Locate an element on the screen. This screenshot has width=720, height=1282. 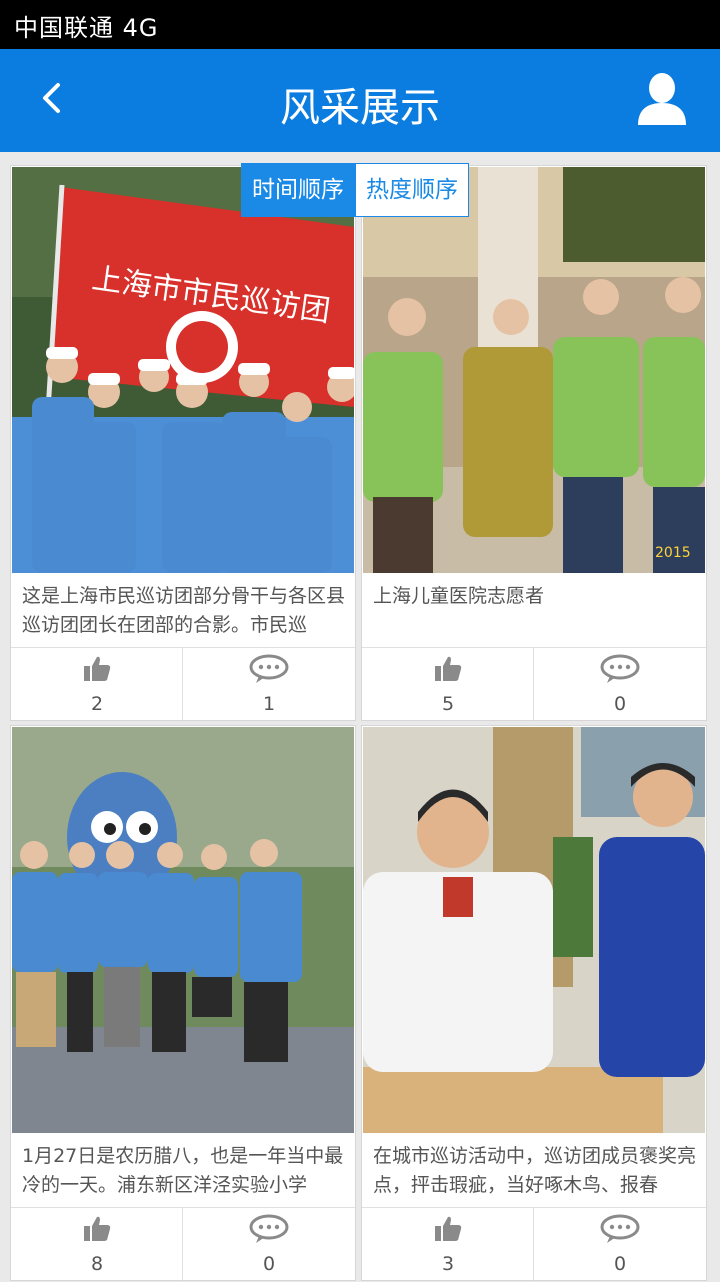
like-count: 2 is located at coordinates (97, 704).